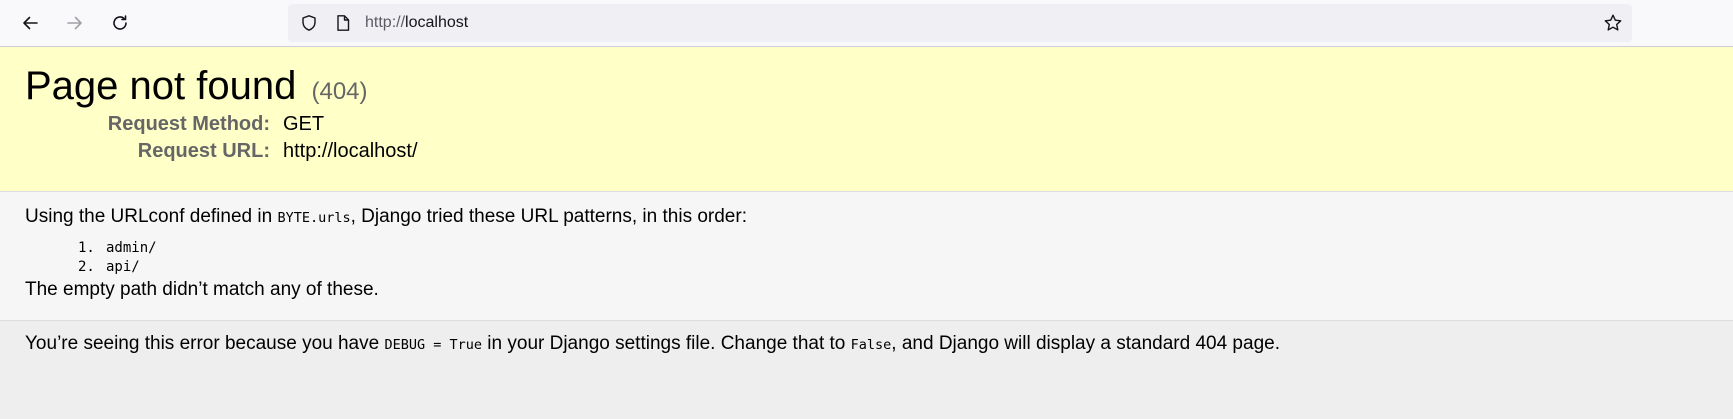 The width and height of the screenshot is (1733, 419). I want to click on reload-button, so click(120, 23).